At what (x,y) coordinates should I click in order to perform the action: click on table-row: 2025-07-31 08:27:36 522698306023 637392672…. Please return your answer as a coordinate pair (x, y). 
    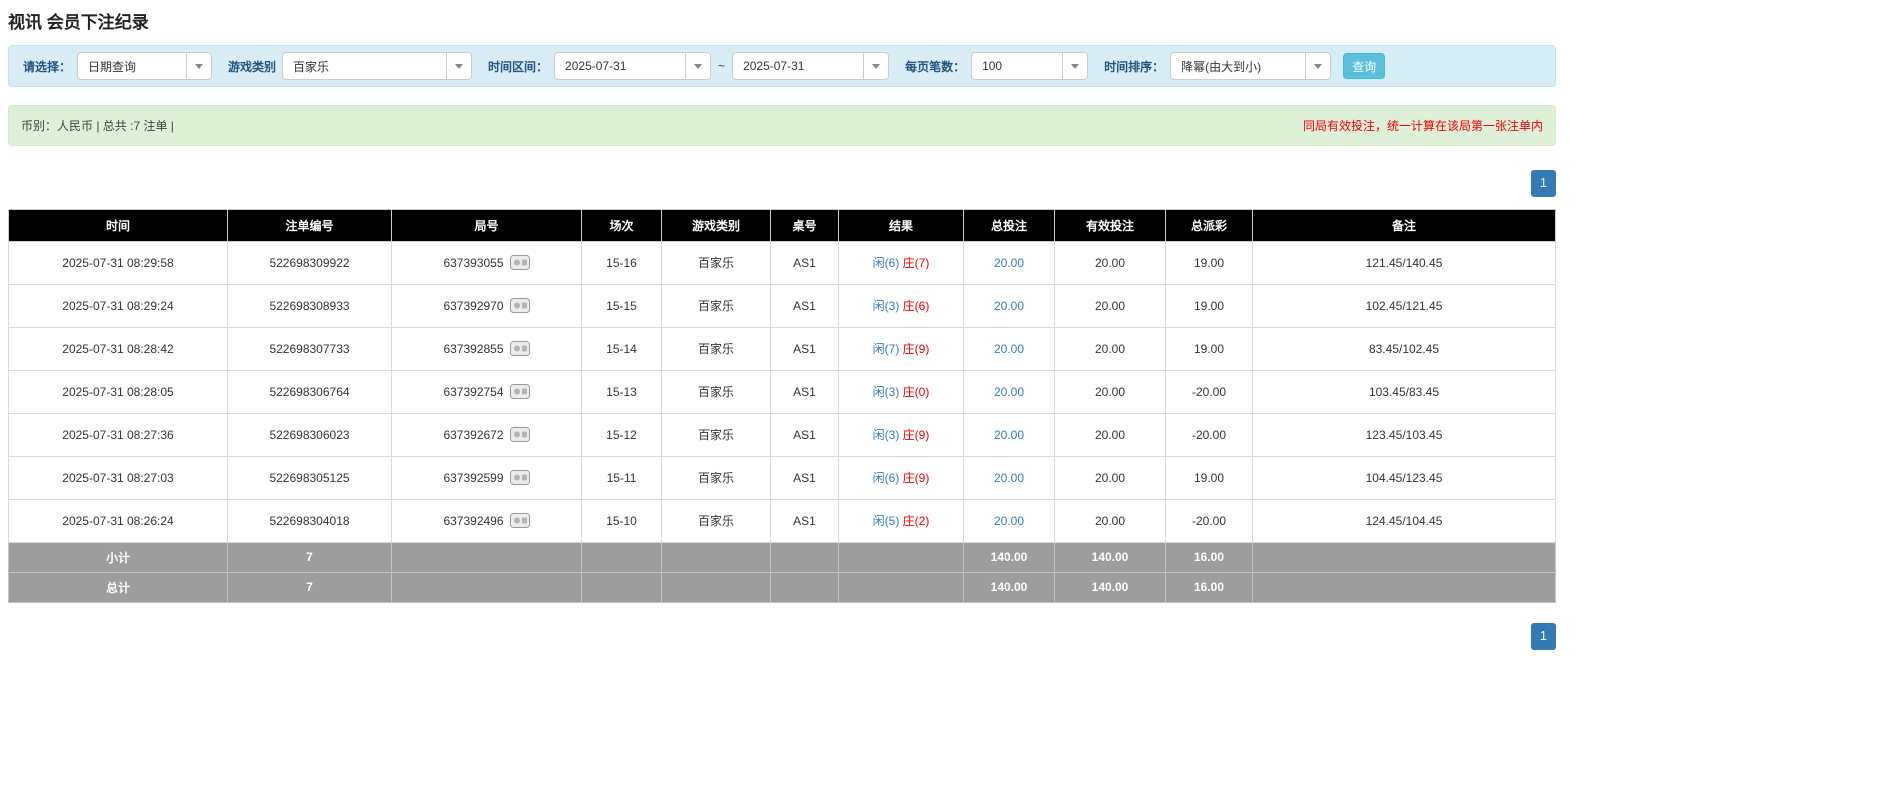
    Looking at the image, I should click on (782, 434).